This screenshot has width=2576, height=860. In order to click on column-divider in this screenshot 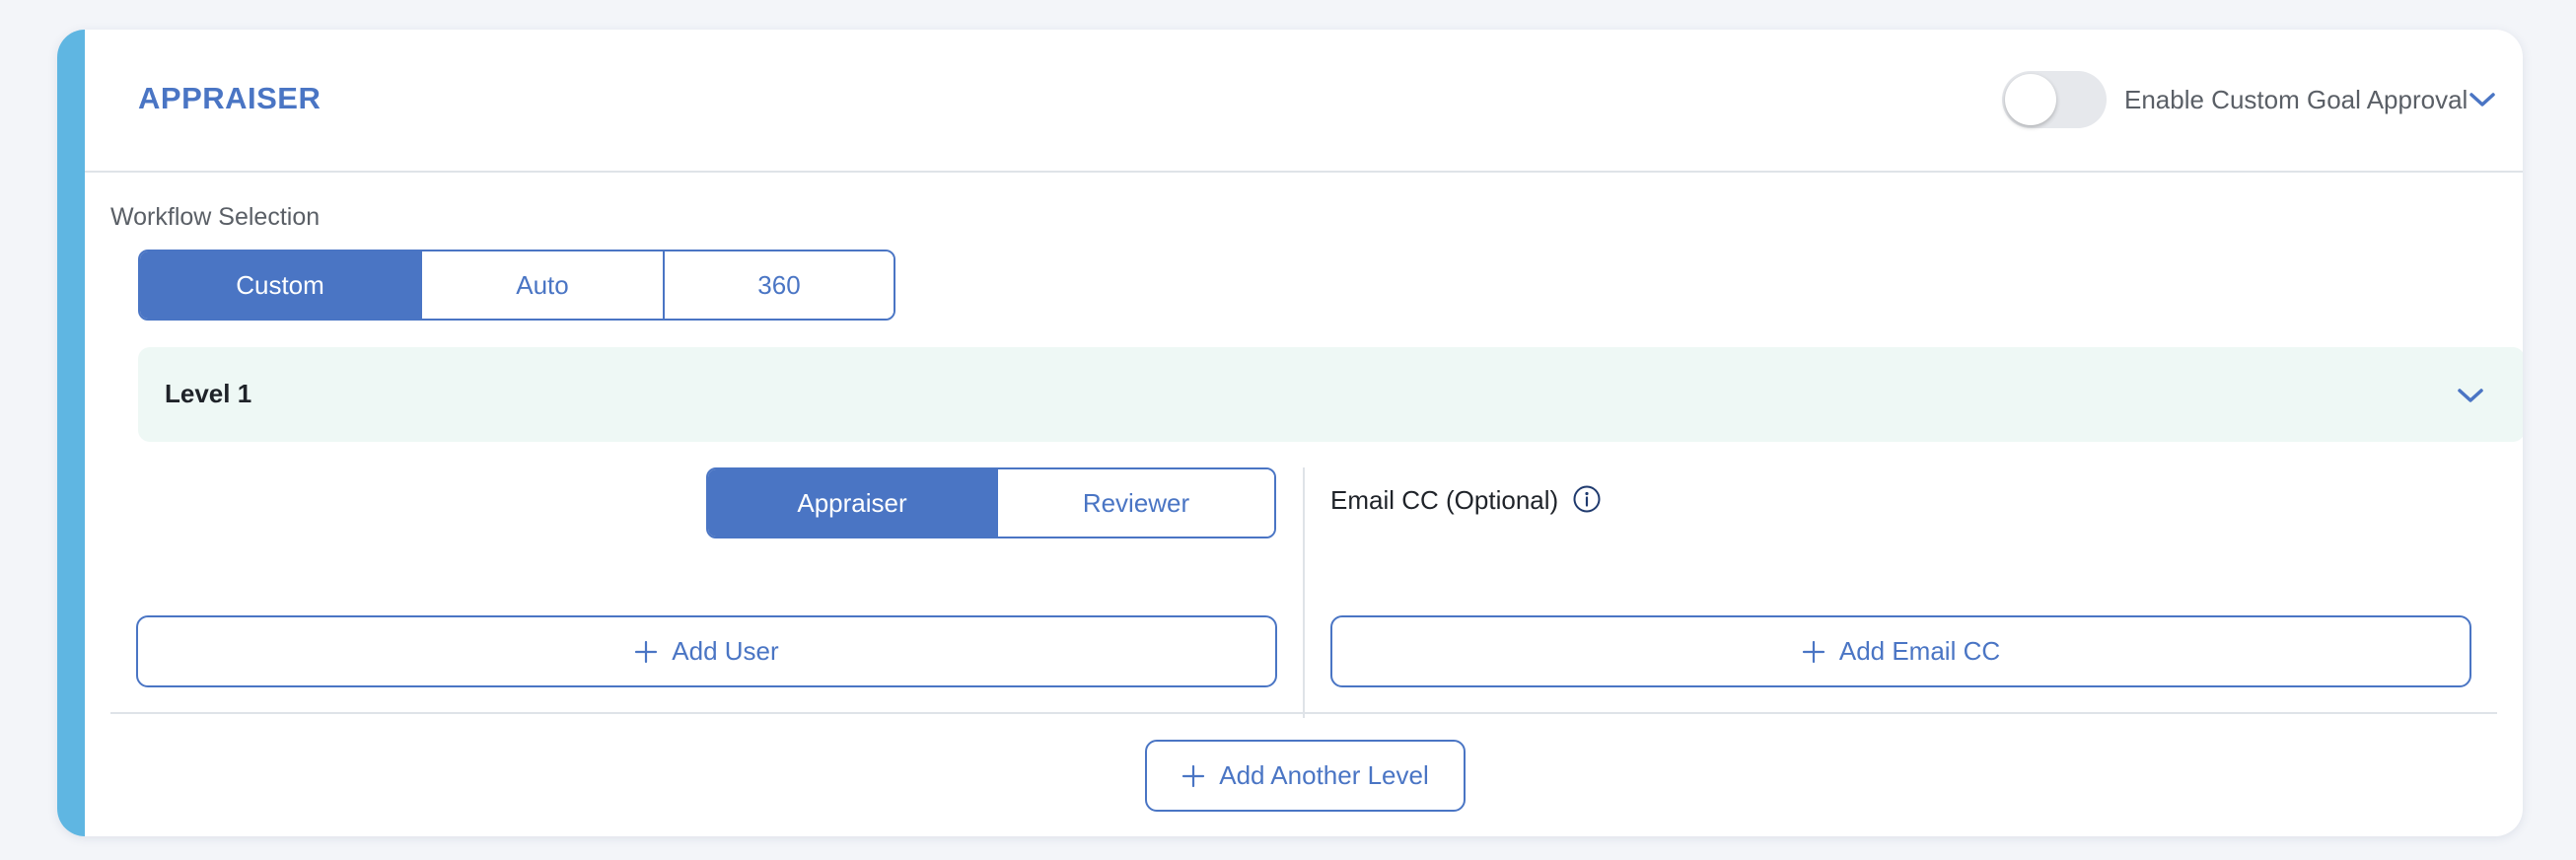, I will do `click(1304, 592)`.